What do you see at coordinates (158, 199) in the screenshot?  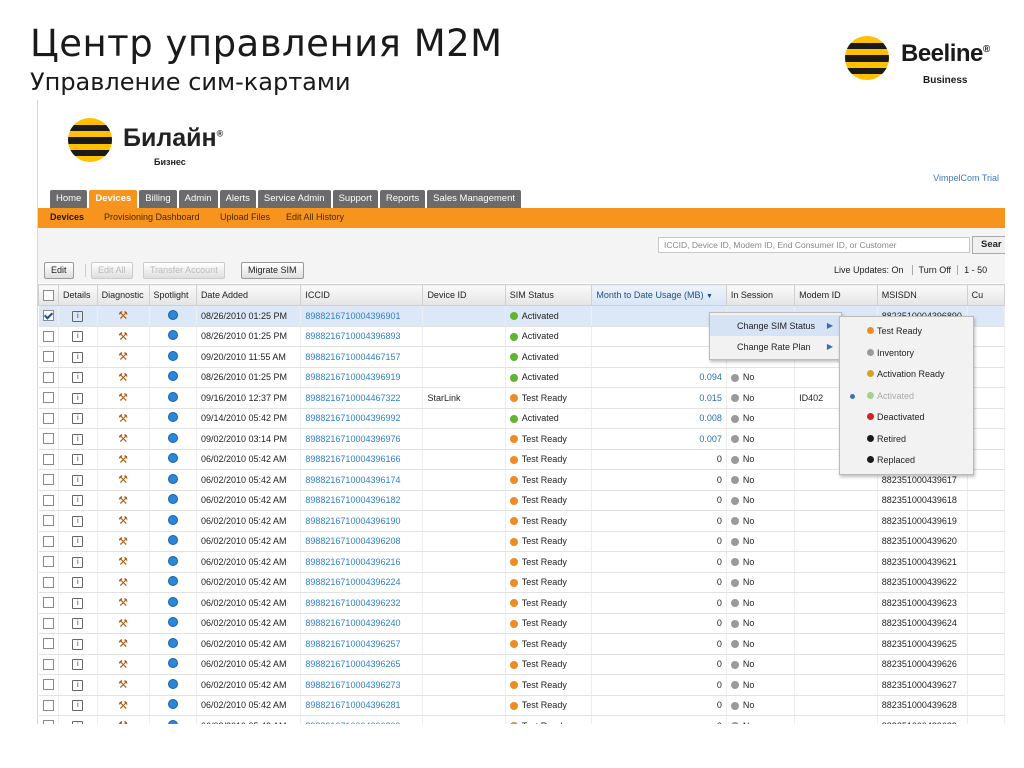 I see `tab-billing: Billing` at bounding box center [158, 199].